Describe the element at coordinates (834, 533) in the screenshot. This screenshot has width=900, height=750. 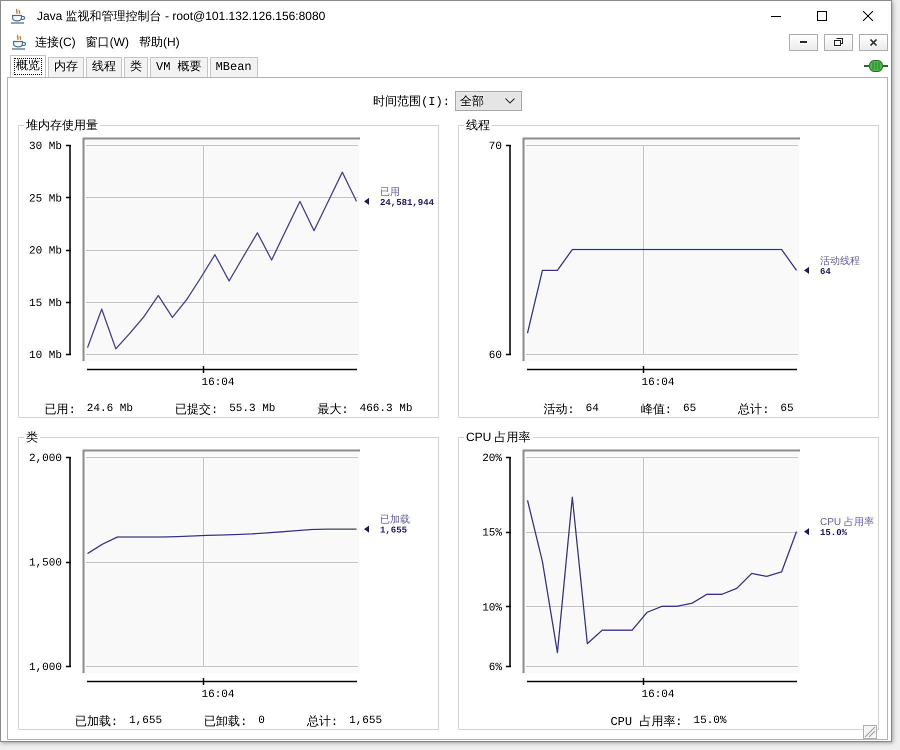
I see `series-value: 15.0%` at that location.